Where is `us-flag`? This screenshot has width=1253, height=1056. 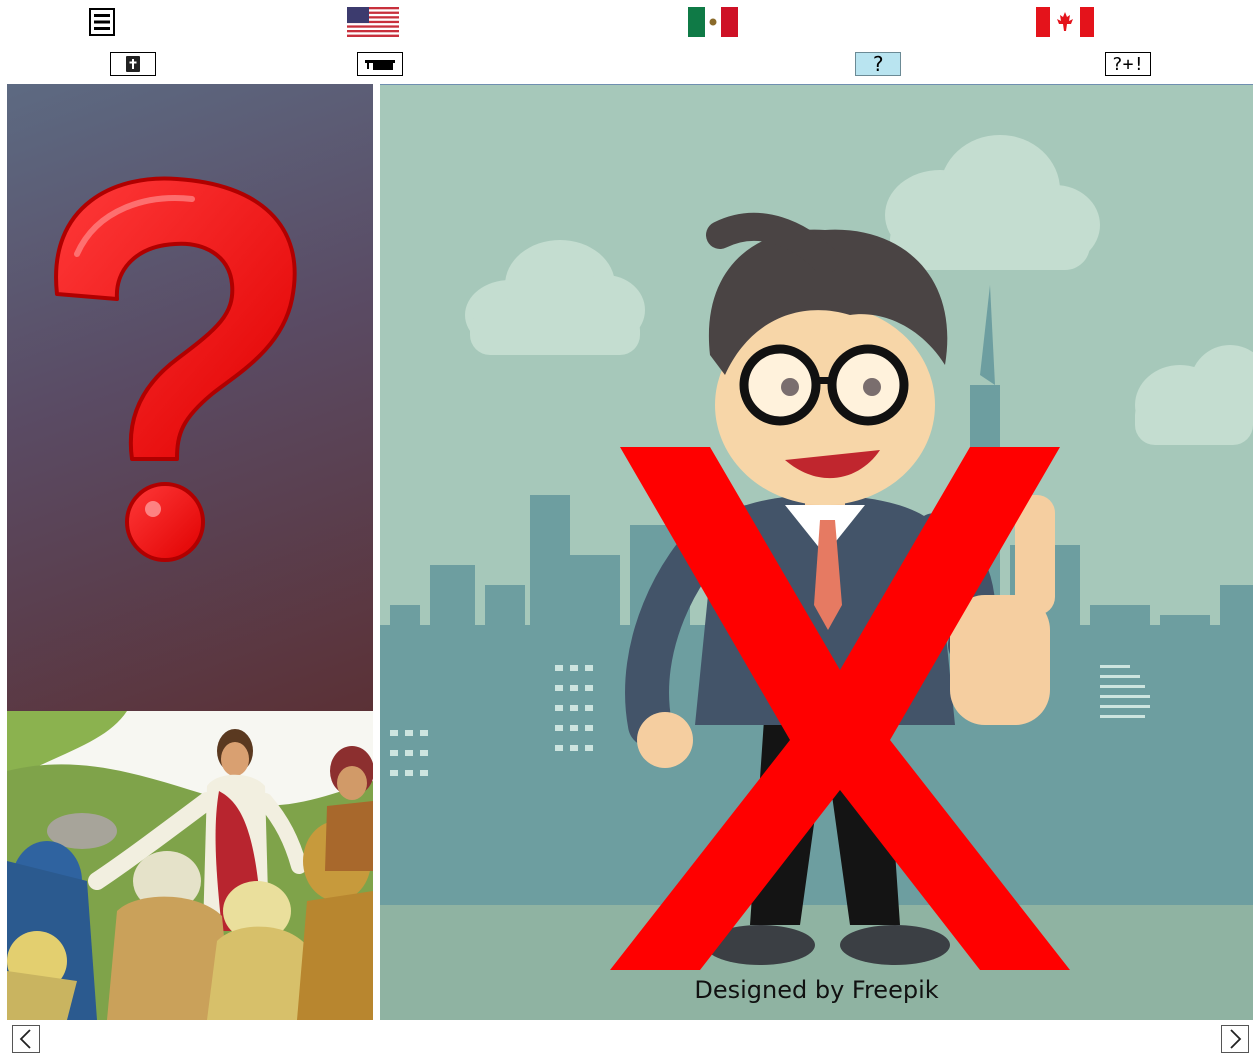
us-flag is located at coordinates (373, 22).